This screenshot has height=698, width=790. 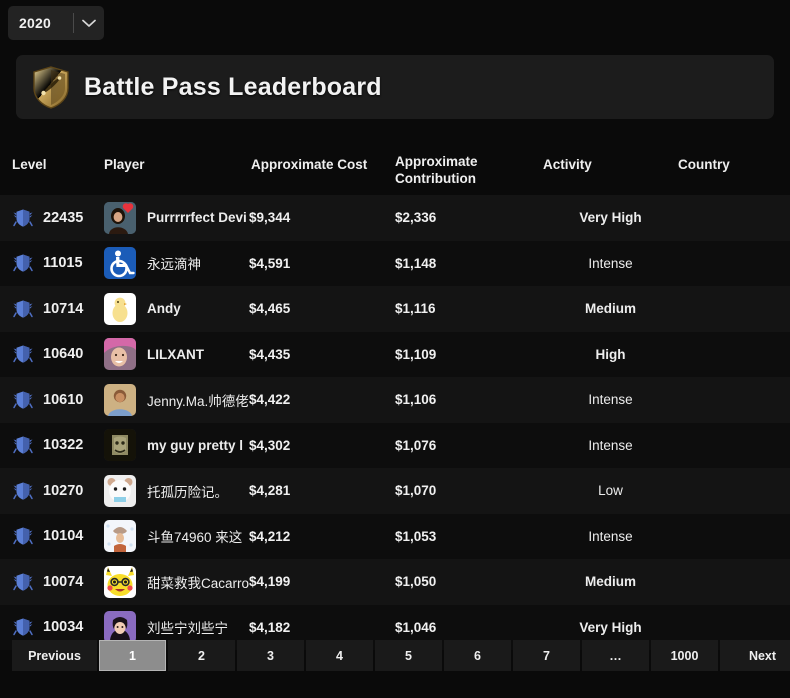 What do you see at coordinates (52, 354) in the screenshot?
I see `cell-level: 10640` at bounding box center [52, 354].